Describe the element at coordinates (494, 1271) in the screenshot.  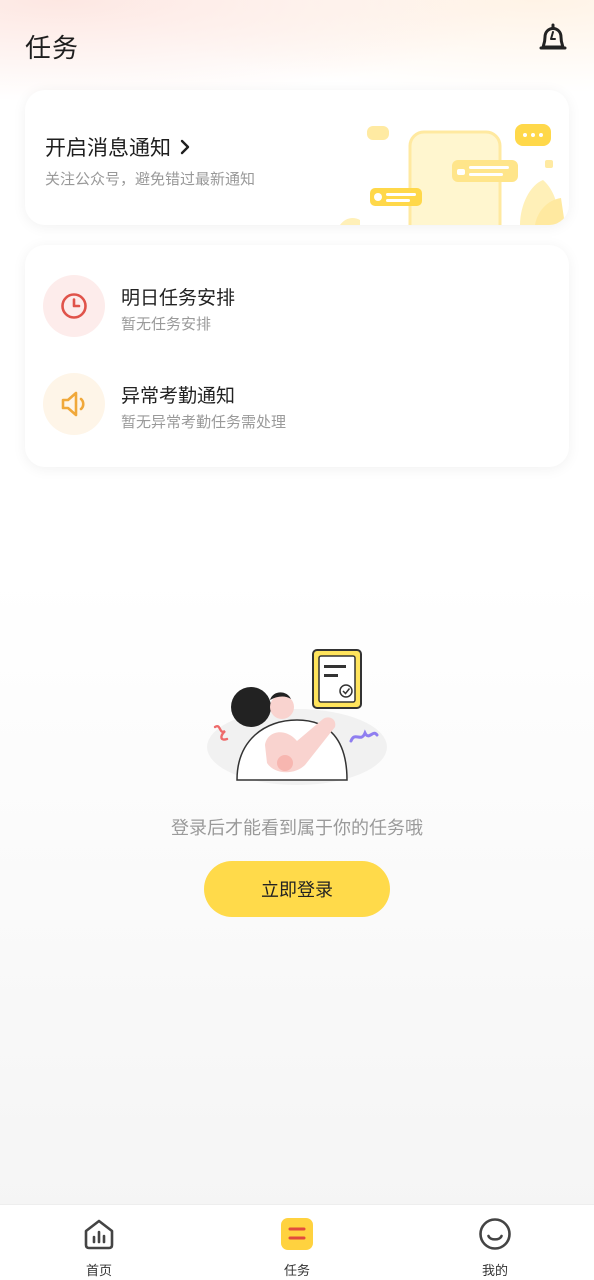
I see `tab-me-label: 我的` at that location.